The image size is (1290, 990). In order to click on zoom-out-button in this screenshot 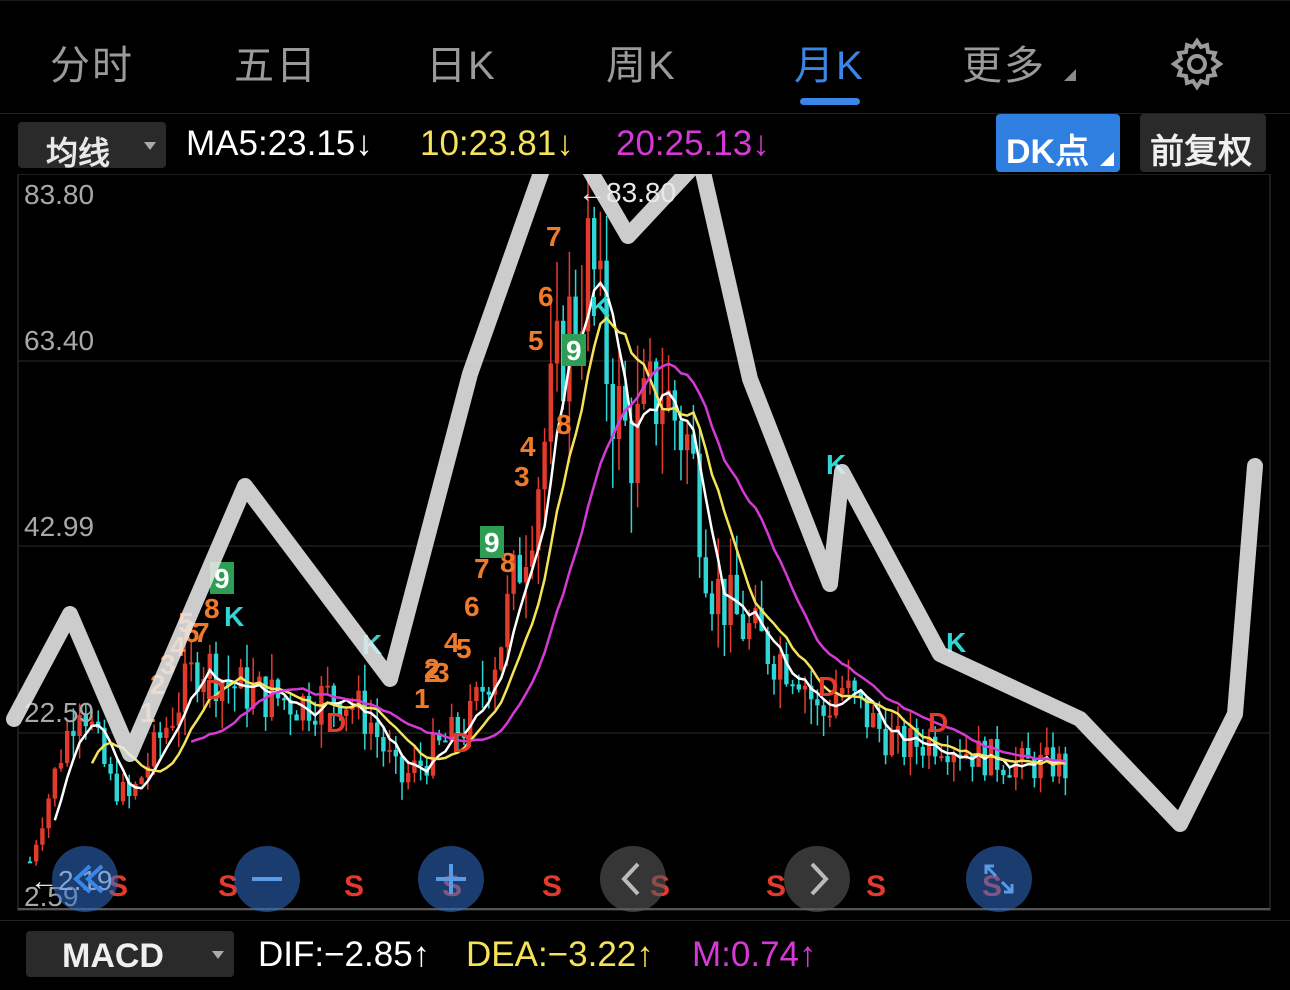, I will do `click(267, 879)`.